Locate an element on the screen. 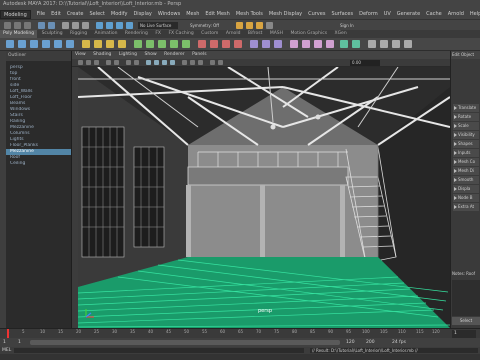 The image size is (480, 360). shelf-tab-custom: Custom is located at coordinates (209, 34).